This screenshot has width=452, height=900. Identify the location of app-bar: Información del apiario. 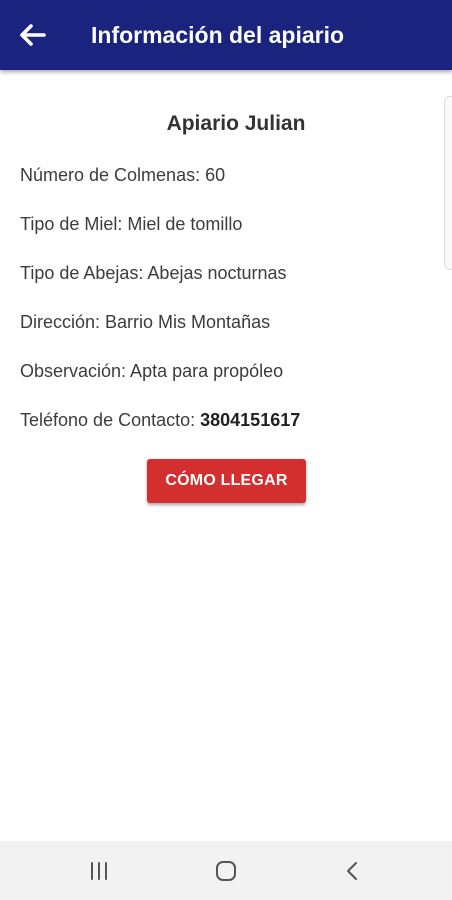
(226, 35).